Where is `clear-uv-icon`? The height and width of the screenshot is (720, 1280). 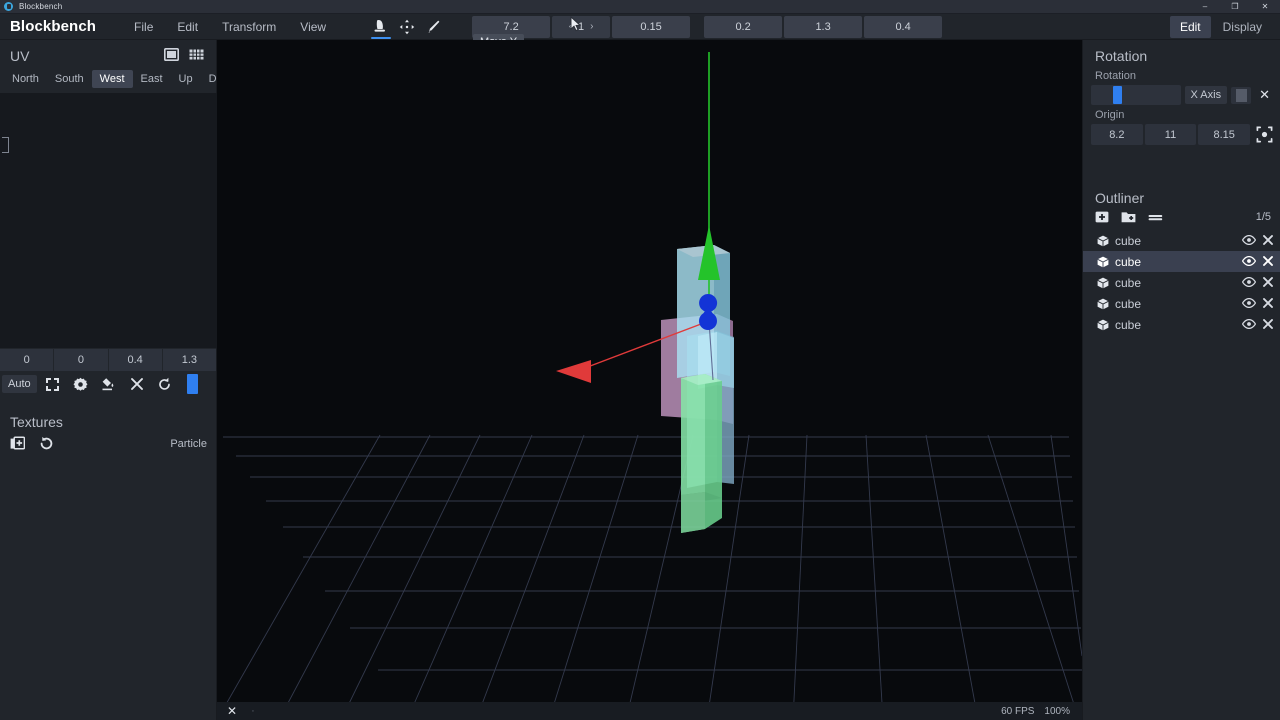
clear-uv-icon is located at coordinates (137, 384).